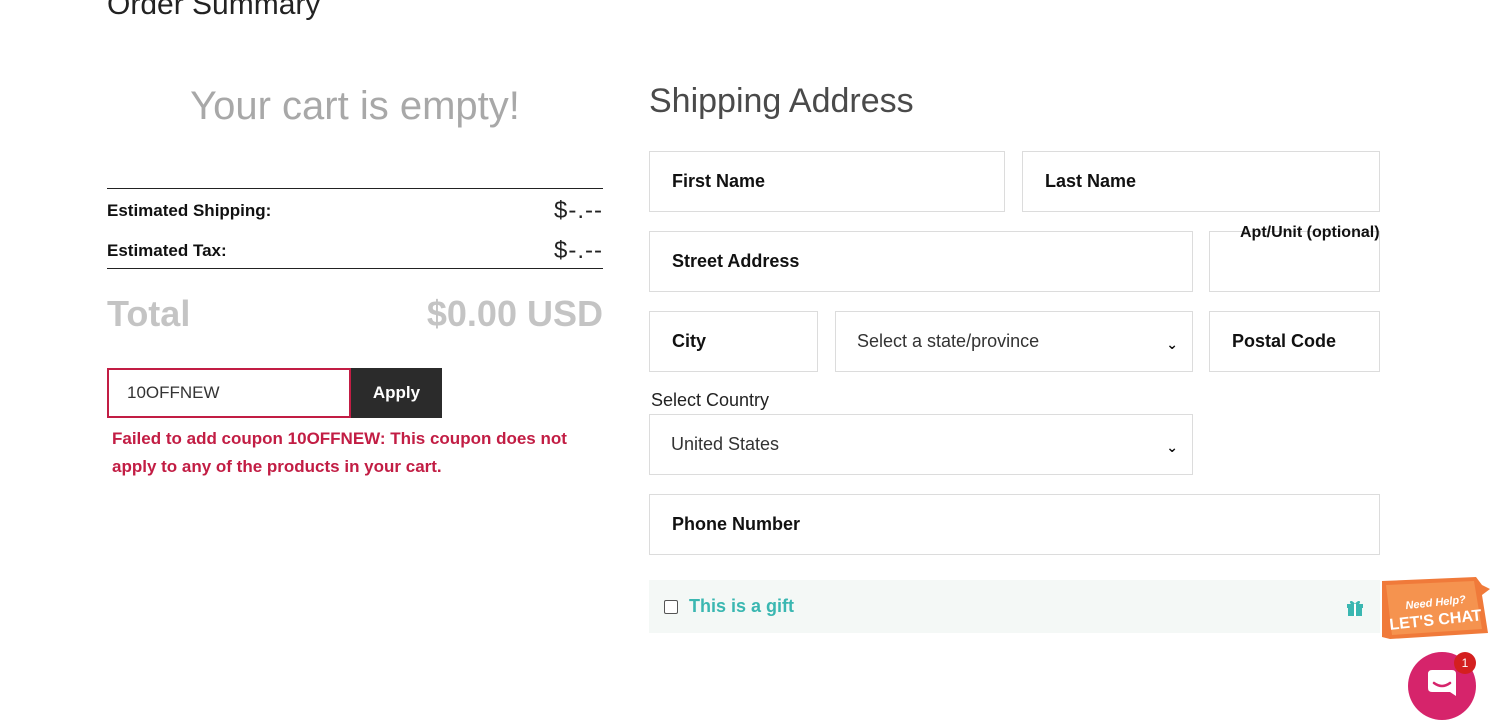  I want to click on phone-number-field: Phone Number, so click(1014, 524).